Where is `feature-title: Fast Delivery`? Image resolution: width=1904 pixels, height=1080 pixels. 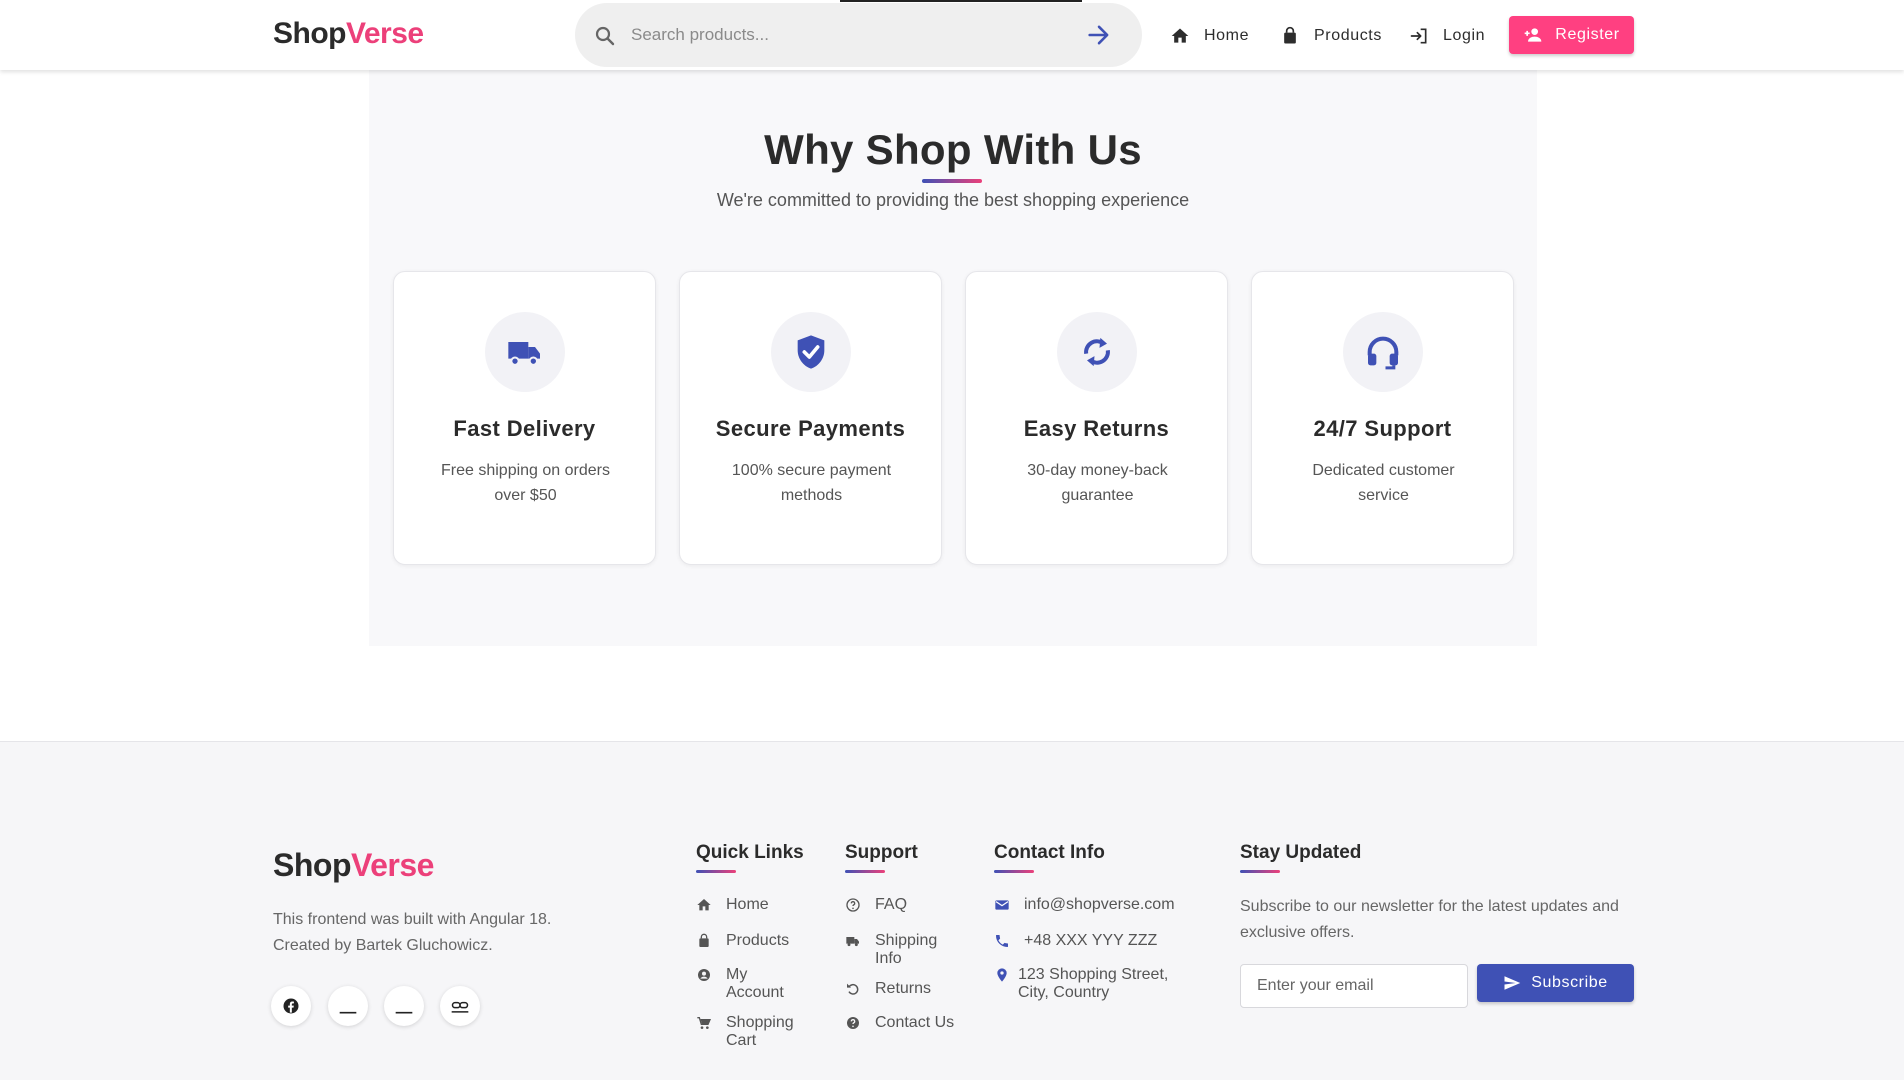
feature-title: Fast Delivery is located at coordinates (524, 428).